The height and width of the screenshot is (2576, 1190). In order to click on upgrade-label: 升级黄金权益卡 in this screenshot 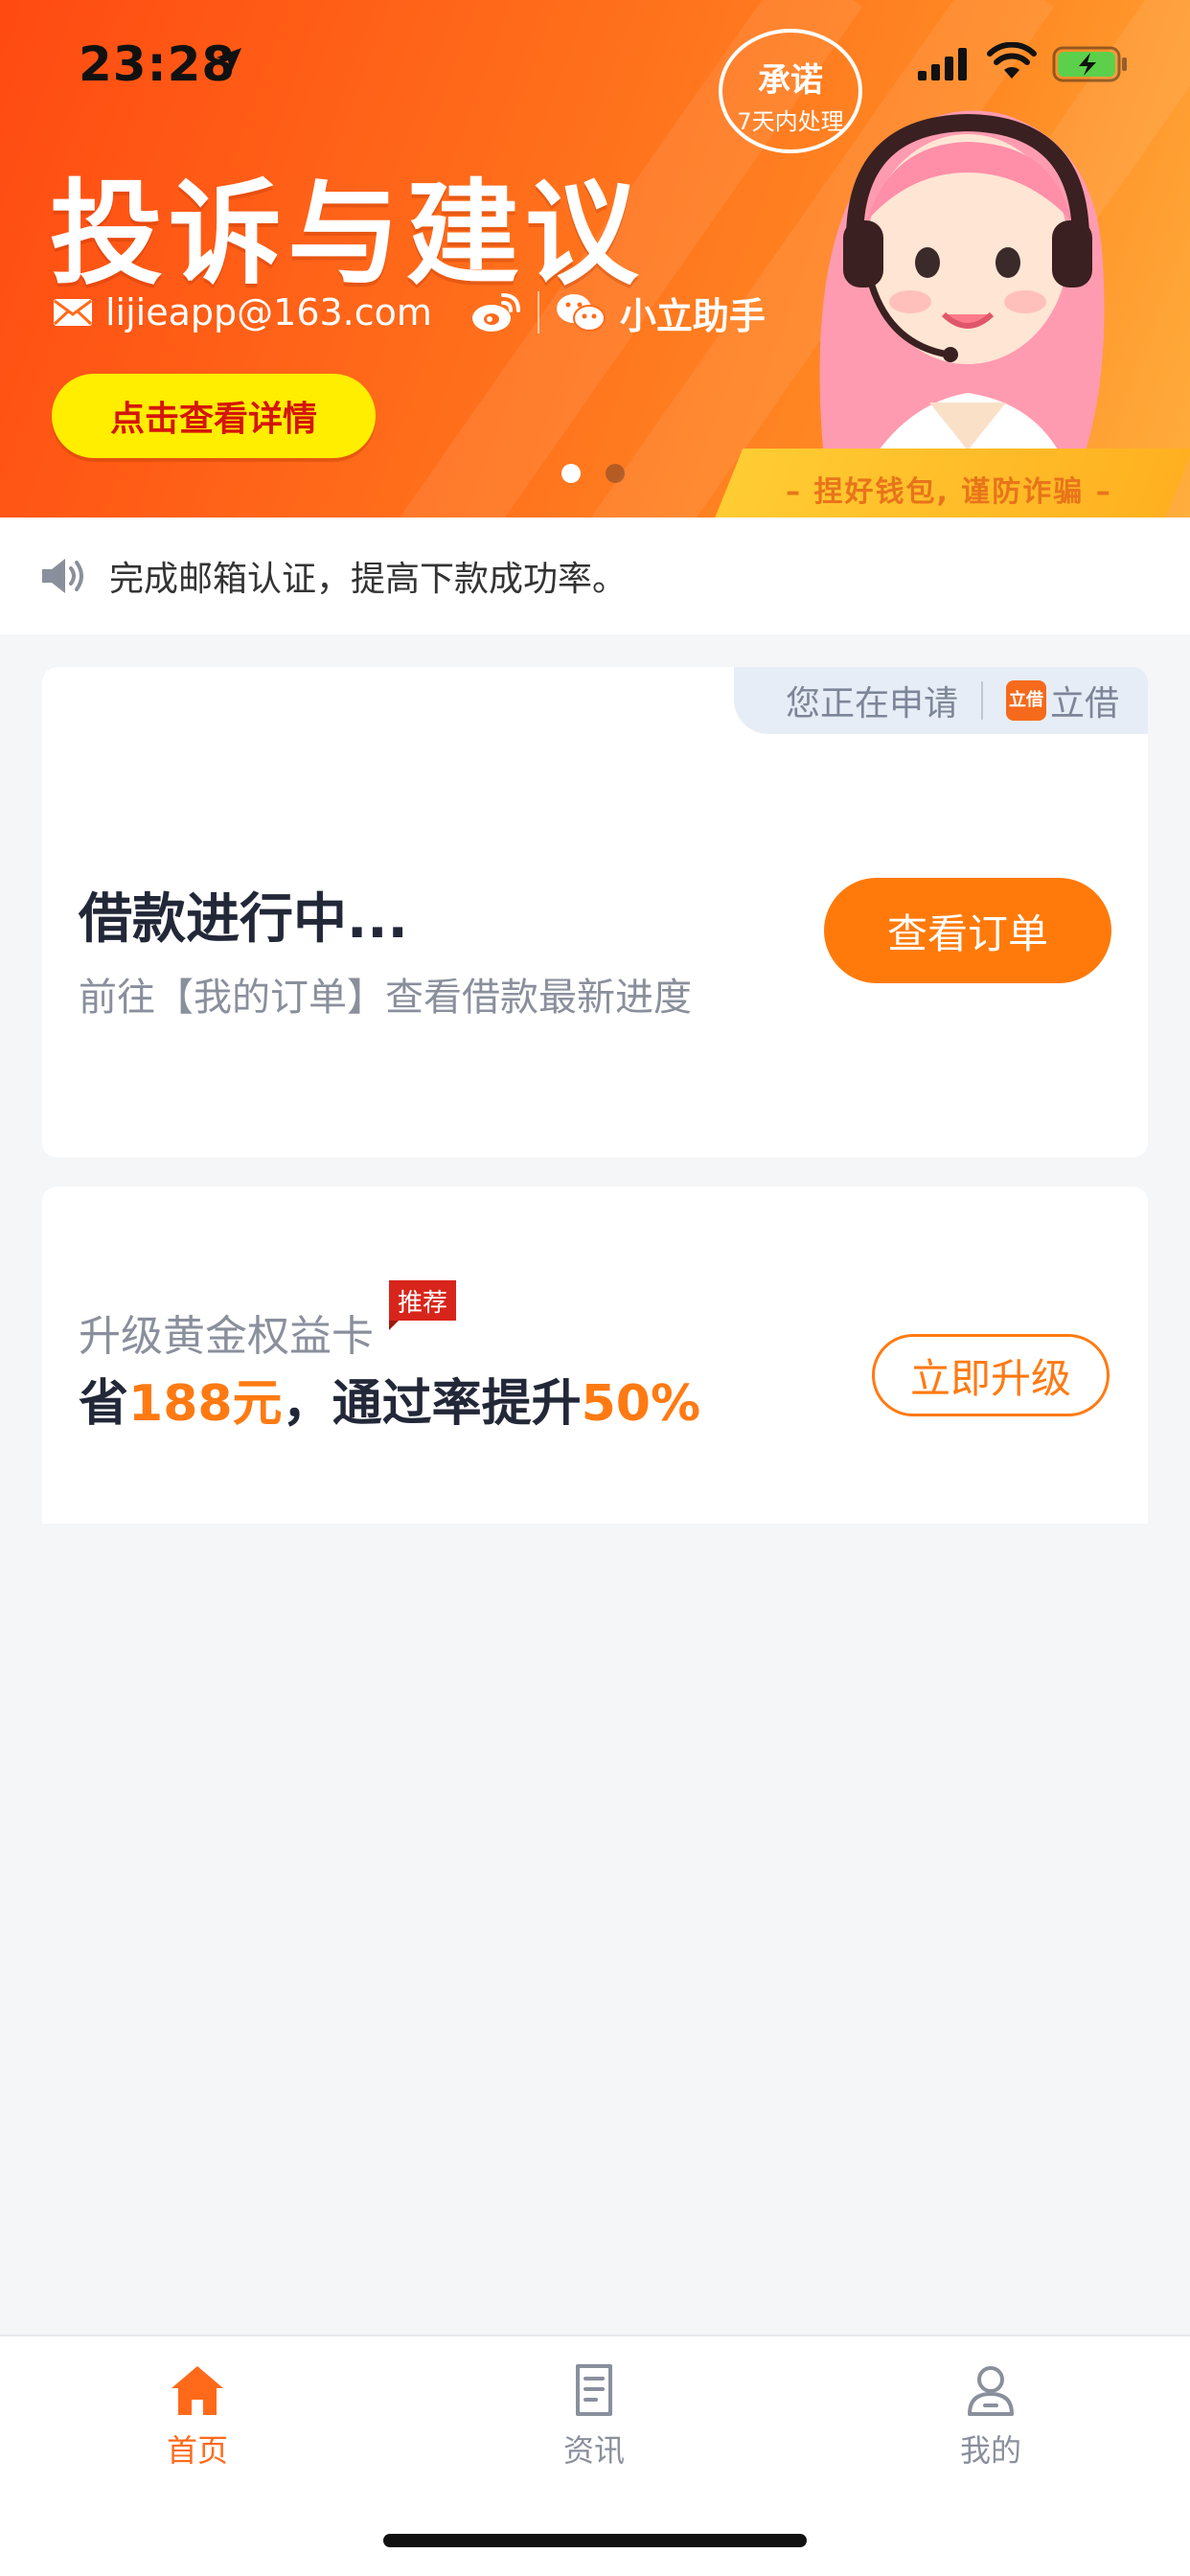, I will do `click(226, 1336)`.